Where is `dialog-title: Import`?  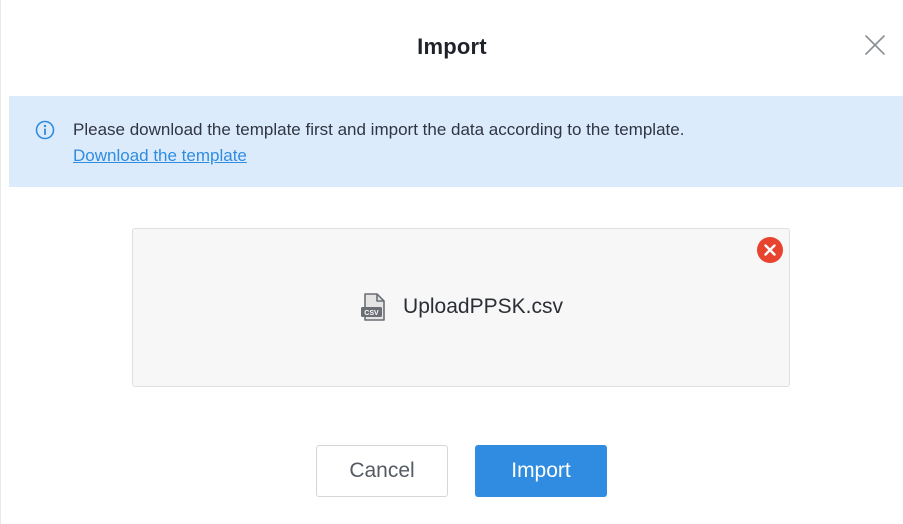 dialog-title: Import is located at coordinates (452, 46).